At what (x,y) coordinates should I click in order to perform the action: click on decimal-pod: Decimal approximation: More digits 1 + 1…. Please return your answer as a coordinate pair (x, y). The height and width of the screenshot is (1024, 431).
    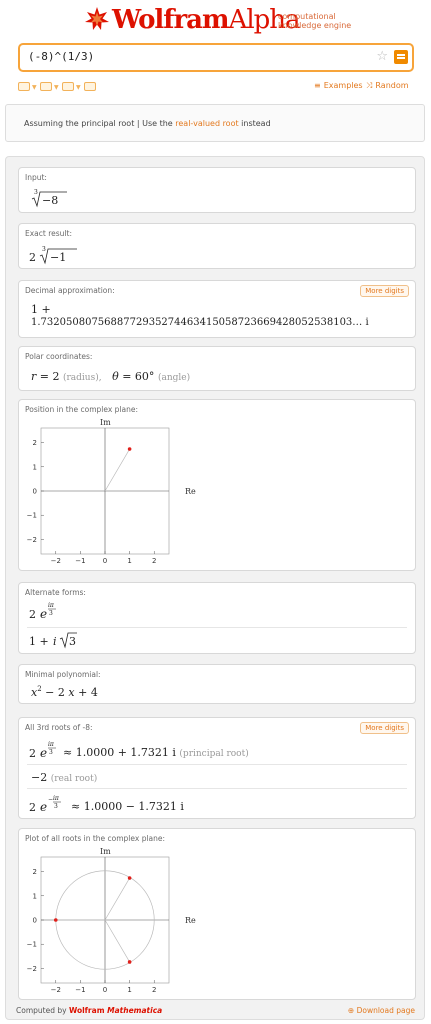
    Looking at the image, I should click on (217, 309).